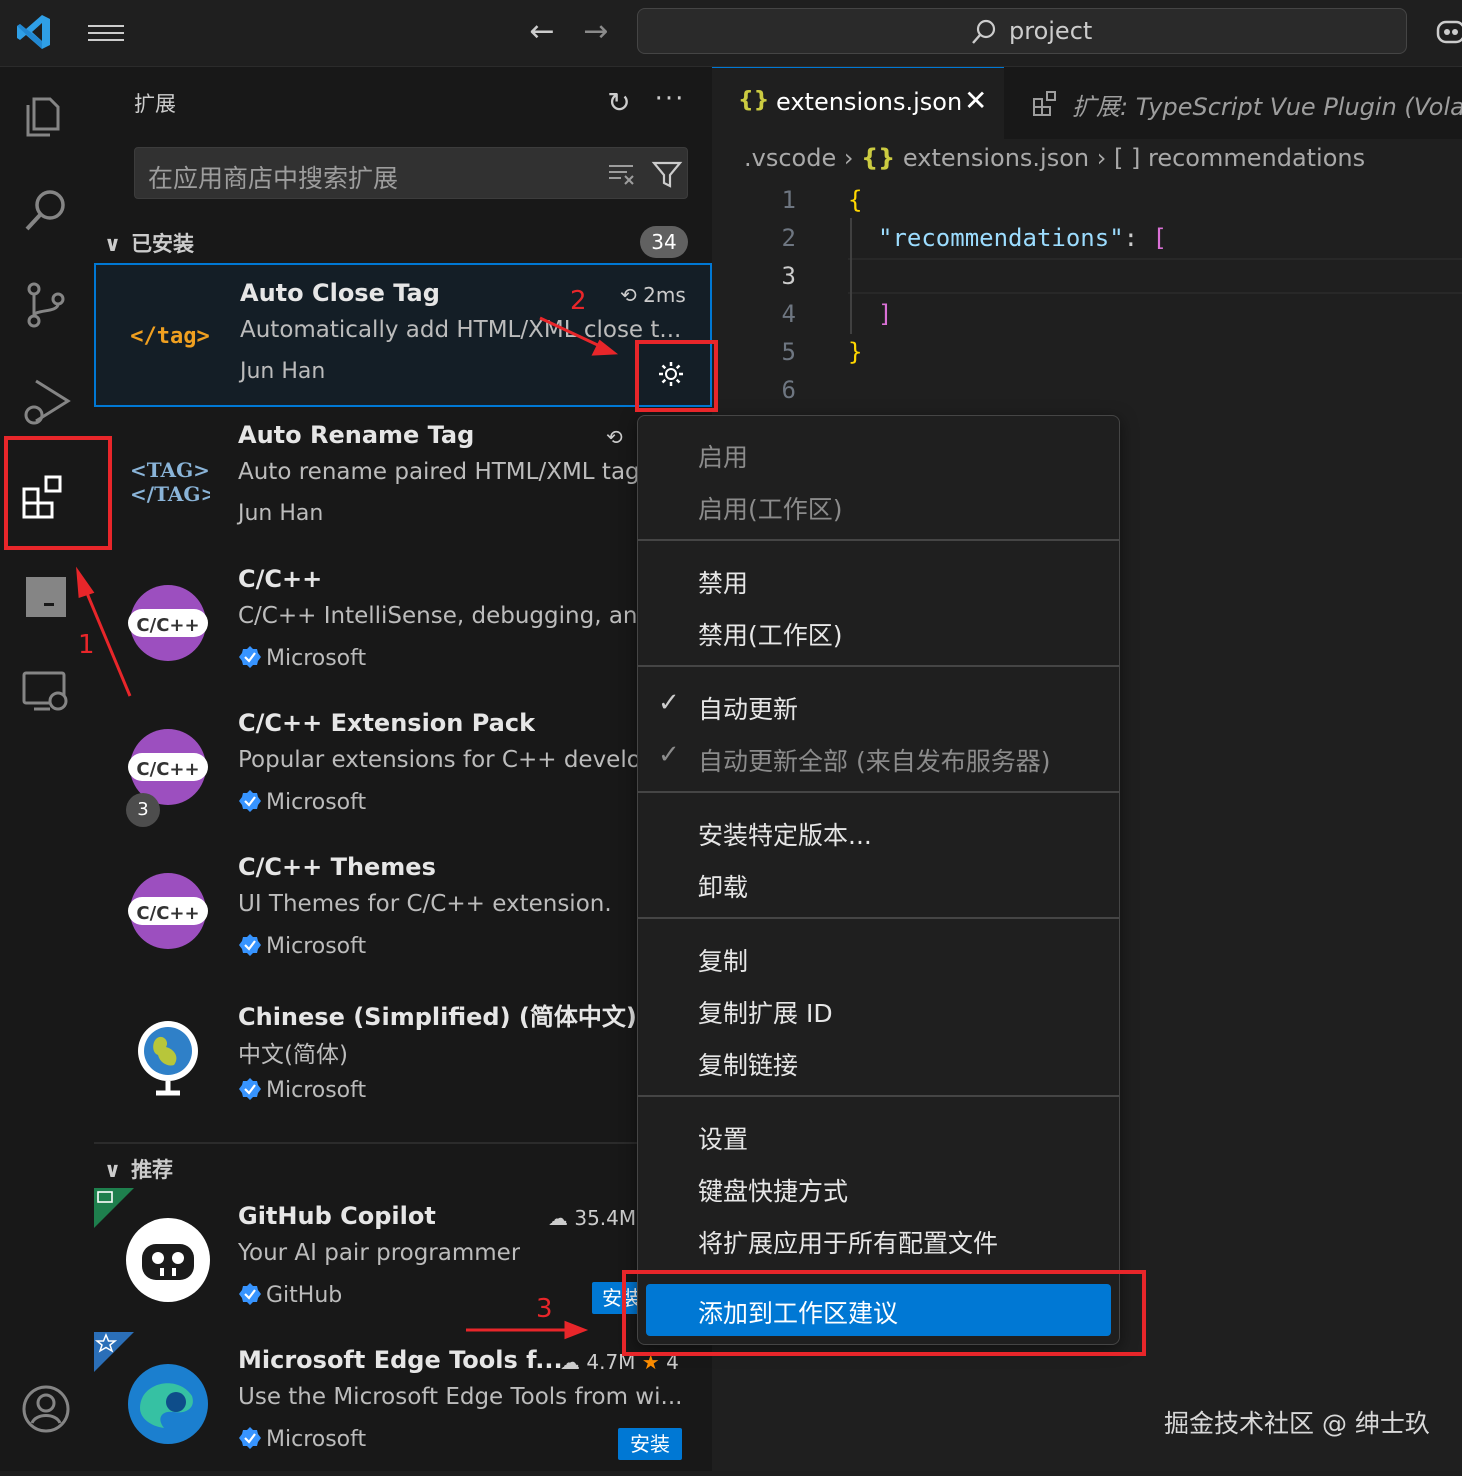  I want to click on breadcrumb-folder: .vscode, so click(790, 158).